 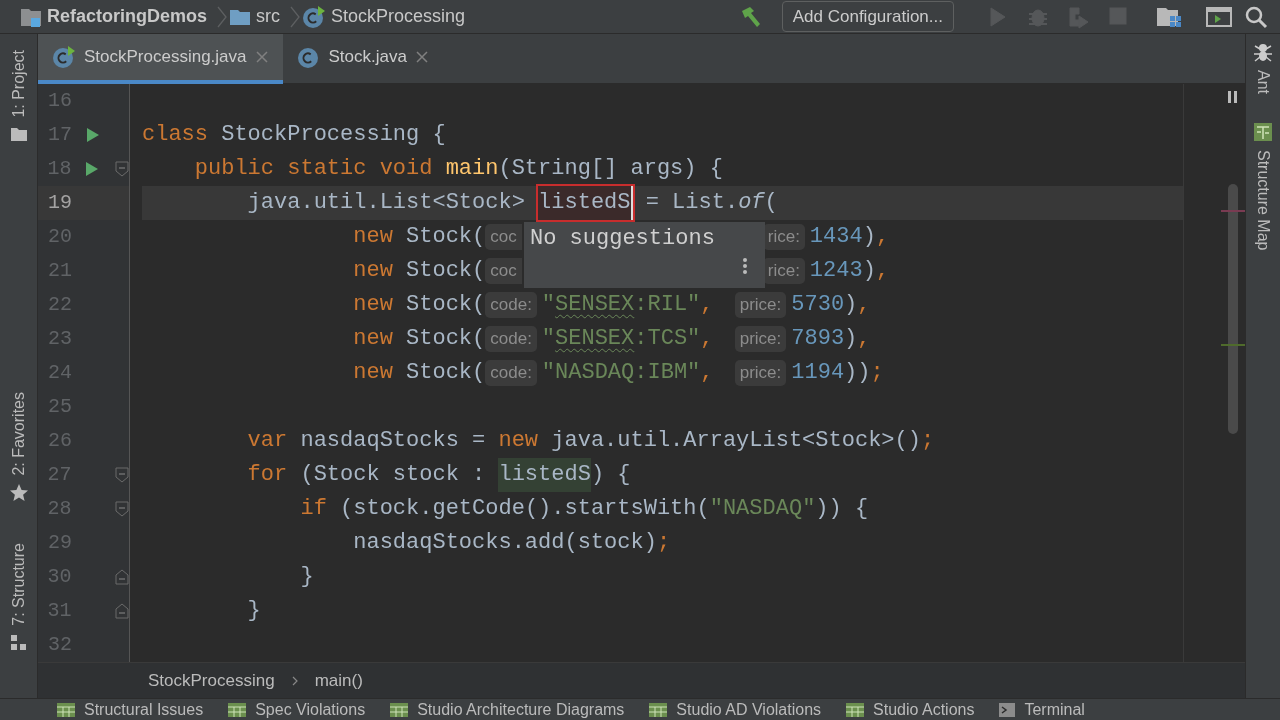 What do you see at coordinates (745, 266) in the screenshot?
I see `more-icon` at bounding box center [745, 266].